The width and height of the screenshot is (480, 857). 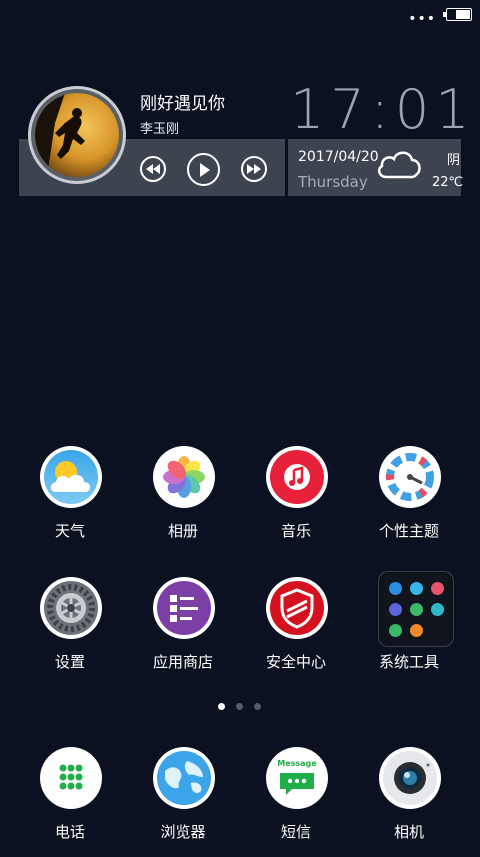 What do you see at coordinates (184, 778) in the screenshot?
I see `globe-icon` at bounding box center [184, 778].